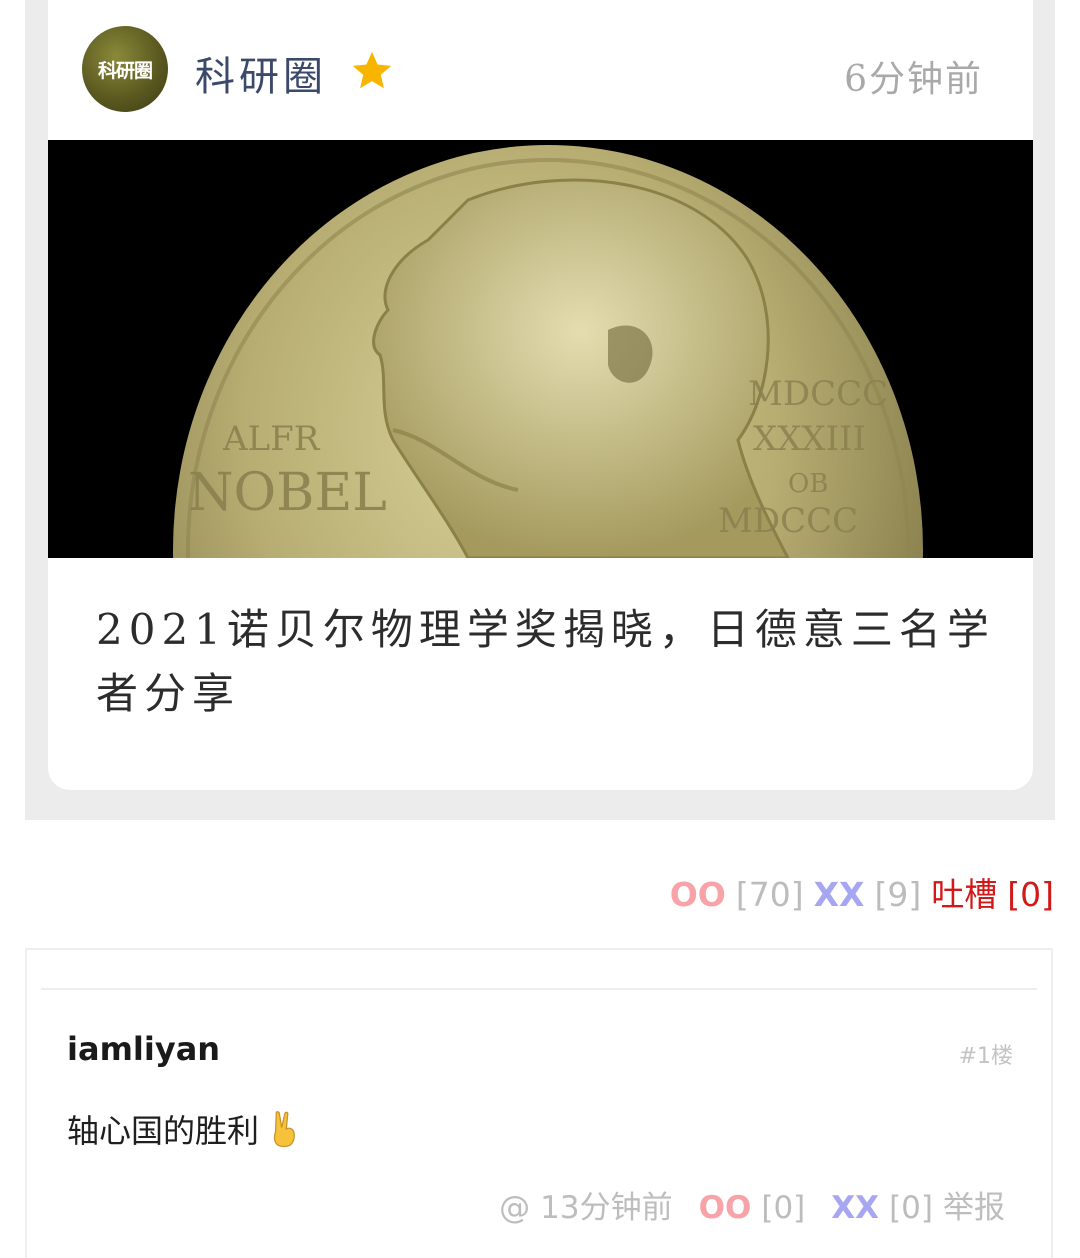 Image resolution: width=1080 pixels, height=1258 pixels. What do you see at coordinates (808, 484) in the screenshot?
I see `svg-text: OB` at bounding box center [808, 484].